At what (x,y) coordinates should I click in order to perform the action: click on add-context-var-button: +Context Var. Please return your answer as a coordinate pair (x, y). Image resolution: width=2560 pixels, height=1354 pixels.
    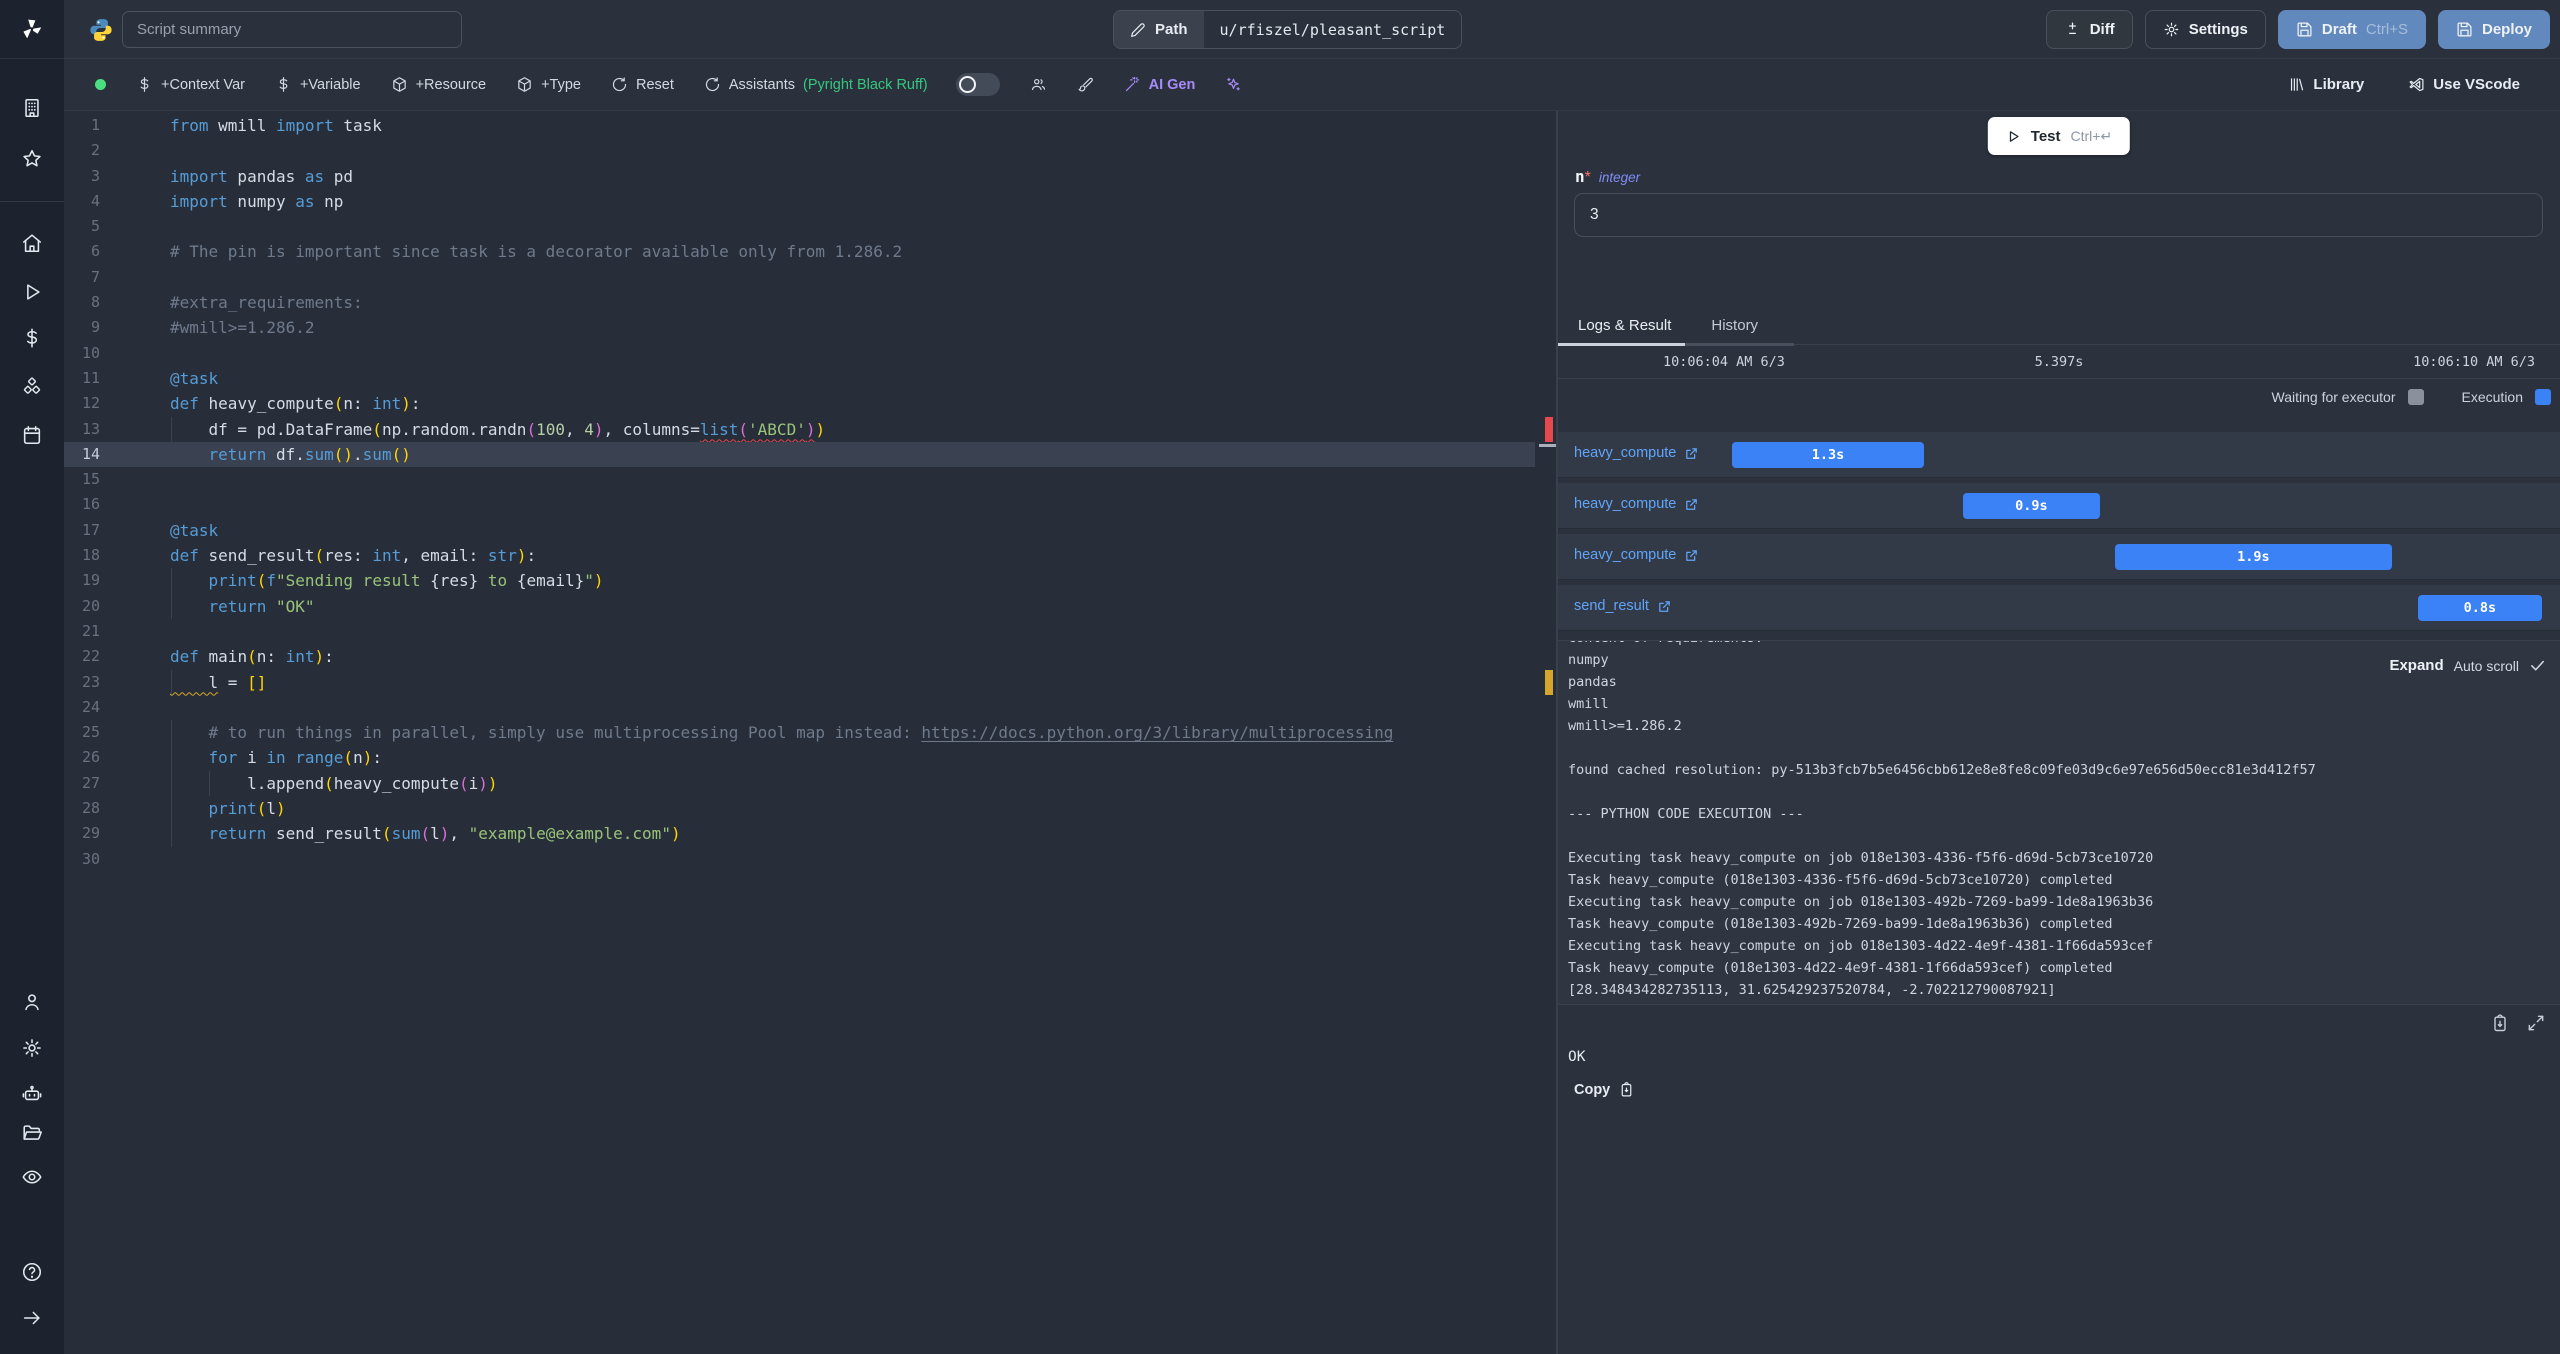
    Looking at the image, I should click on (190, 84).